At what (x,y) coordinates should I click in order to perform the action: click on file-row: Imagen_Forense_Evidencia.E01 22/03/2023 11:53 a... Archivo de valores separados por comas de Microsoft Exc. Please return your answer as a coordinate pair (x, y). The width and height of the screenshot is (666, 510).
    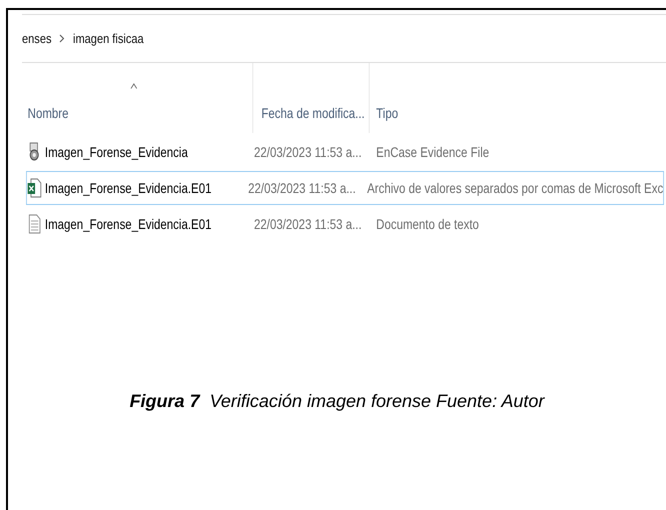
    Looking at the image, I should click on (345, 188).